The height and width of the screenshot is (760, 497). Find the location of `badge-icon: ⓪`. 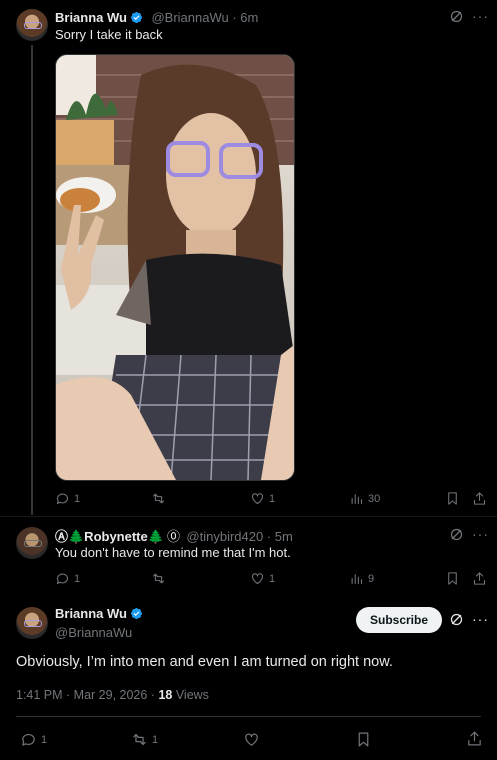

badge-icon: ⓪ is located at coordinates (173, 536).